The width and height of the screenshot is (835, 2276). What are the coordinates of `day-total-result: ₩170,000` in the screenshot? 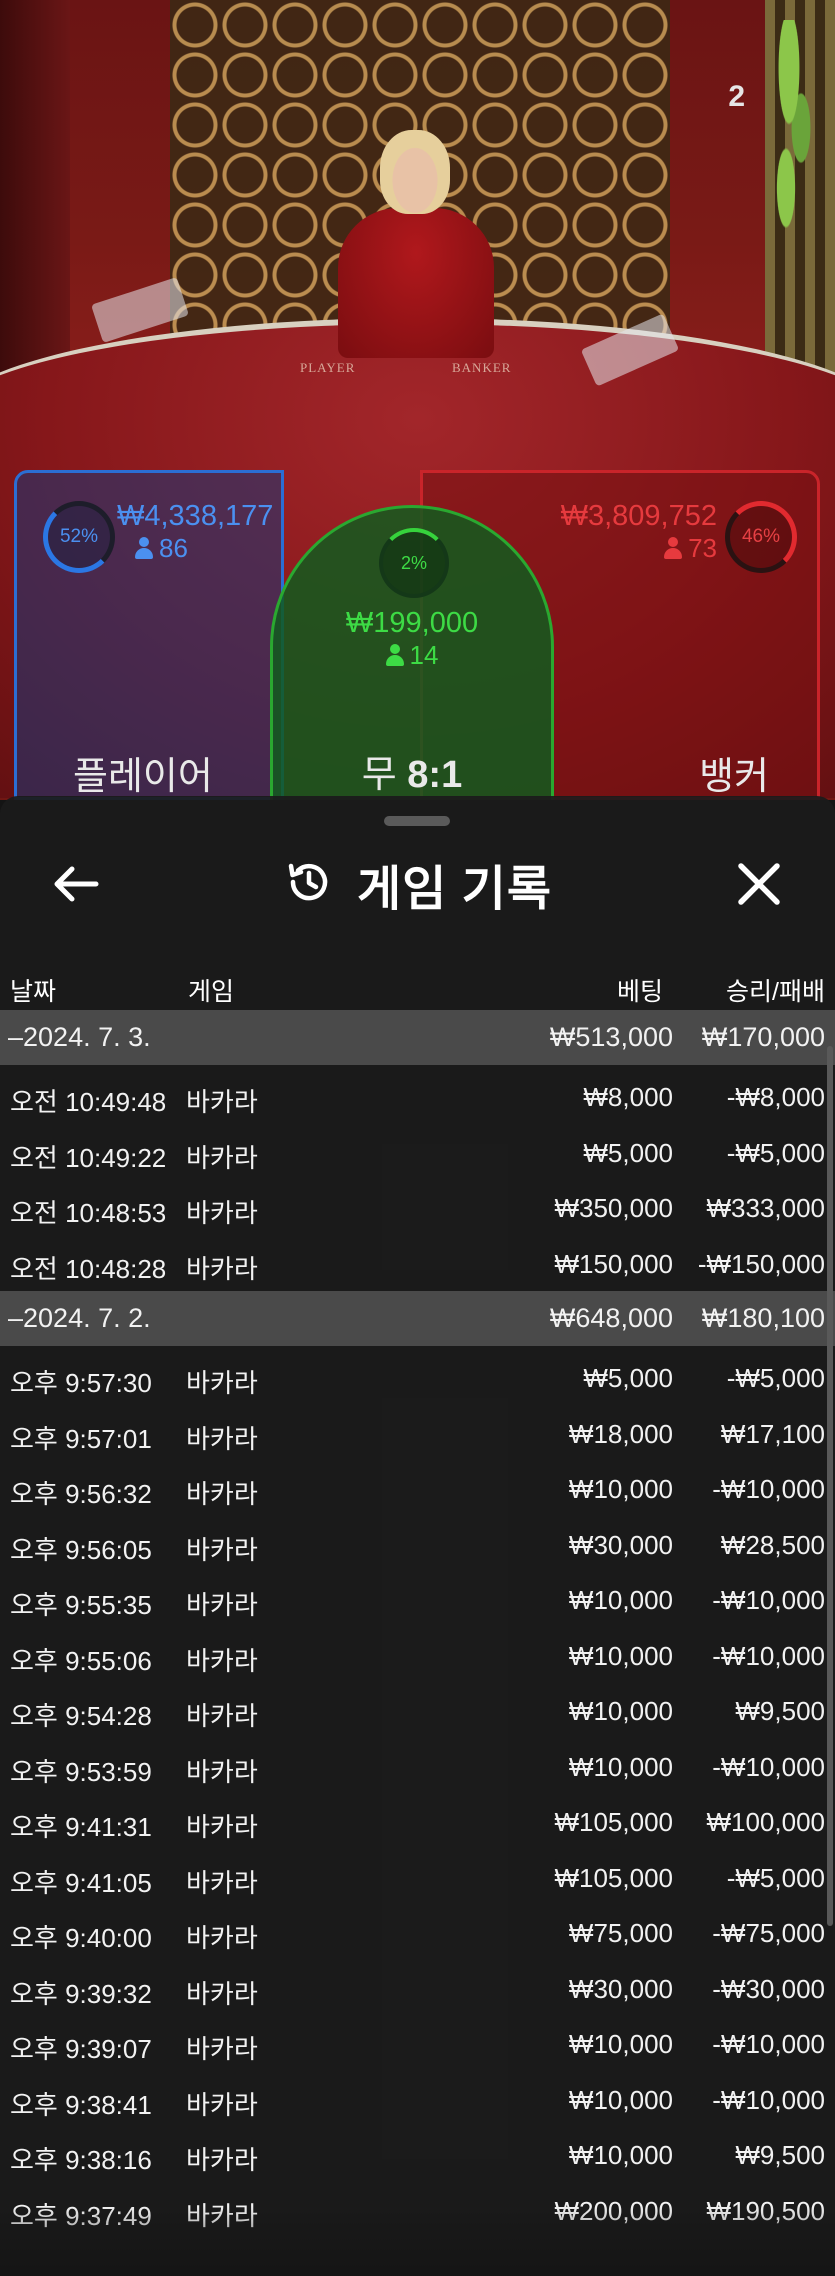 It's located at (763, 1037).